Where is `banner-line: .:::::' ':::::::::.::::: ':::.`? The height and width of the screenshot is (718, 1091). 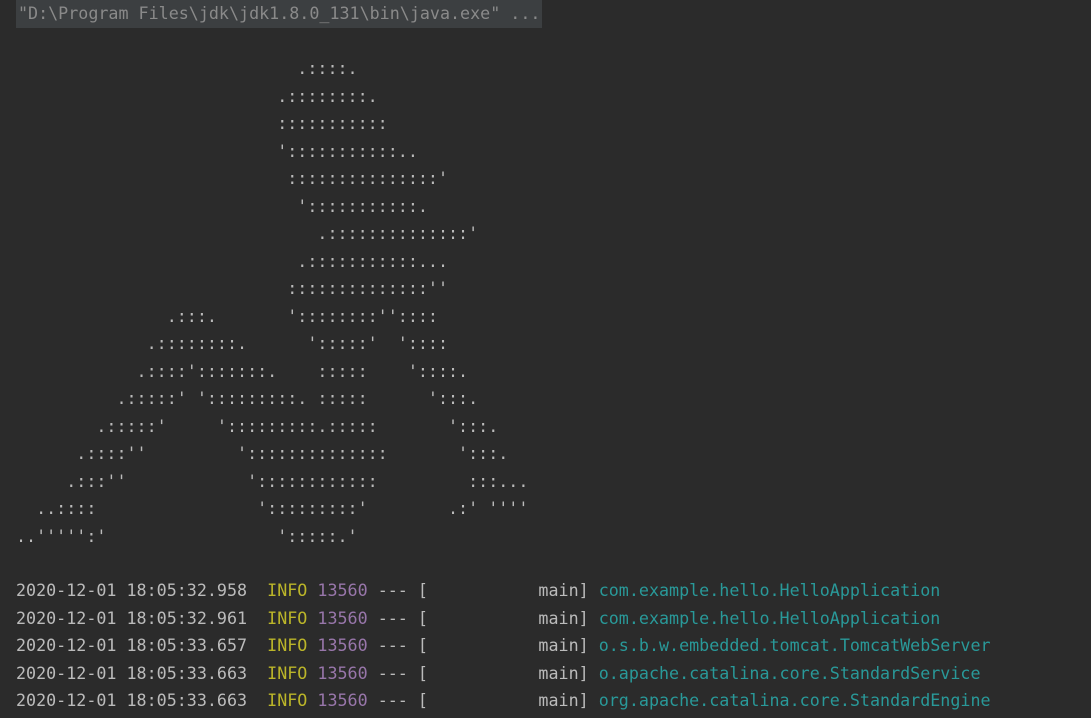 banner-line: .:::::' ':::::::::.::::: ':::. is located at coordinates (257, 425).